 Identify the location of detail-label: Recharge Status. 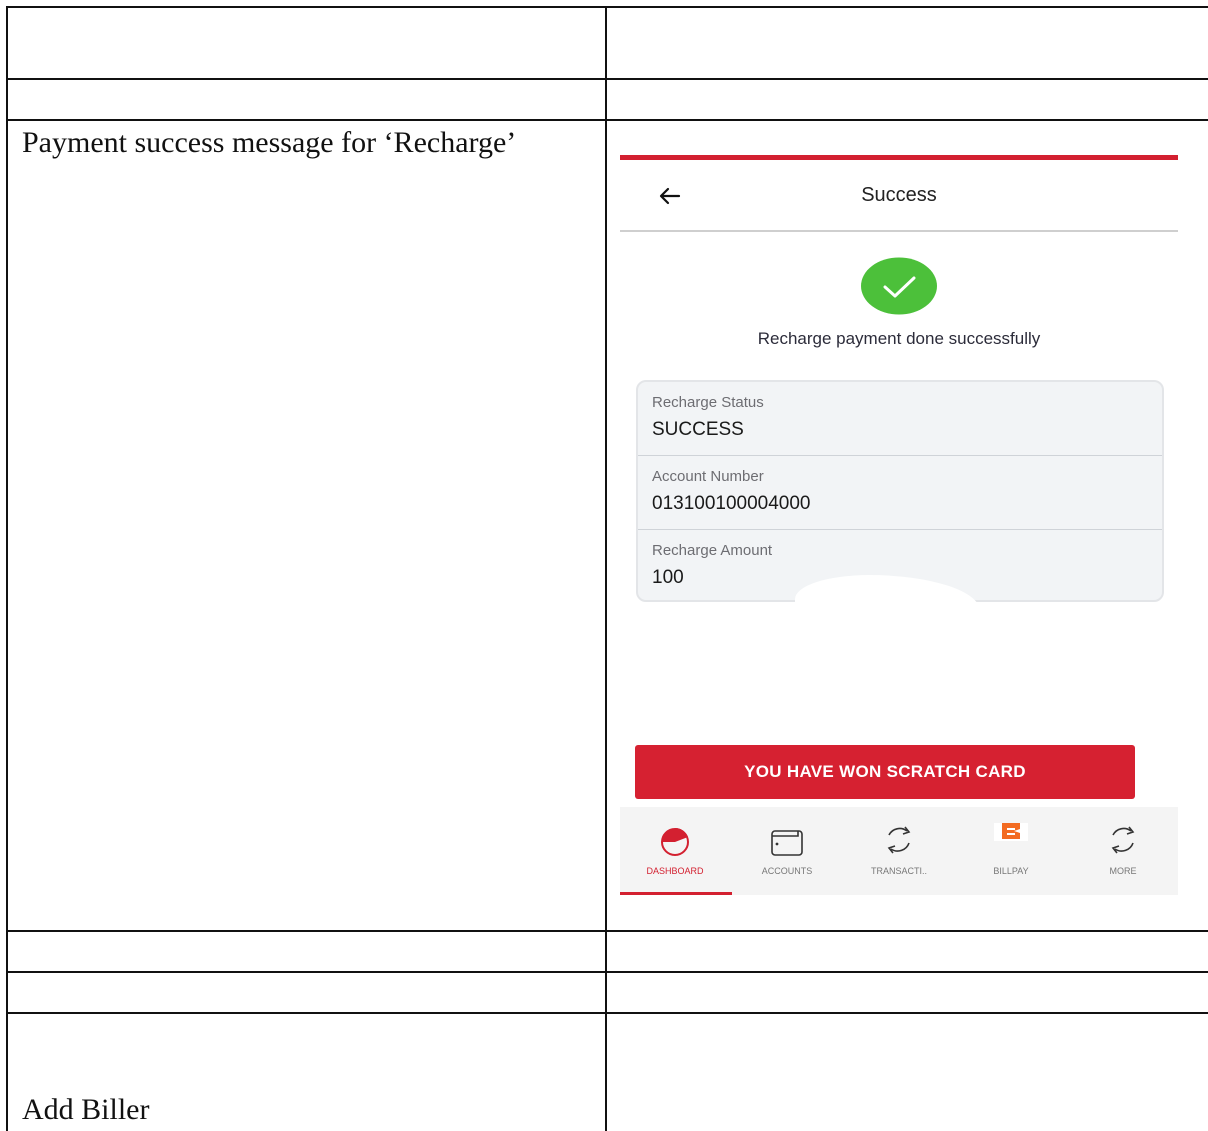
(708, 402).